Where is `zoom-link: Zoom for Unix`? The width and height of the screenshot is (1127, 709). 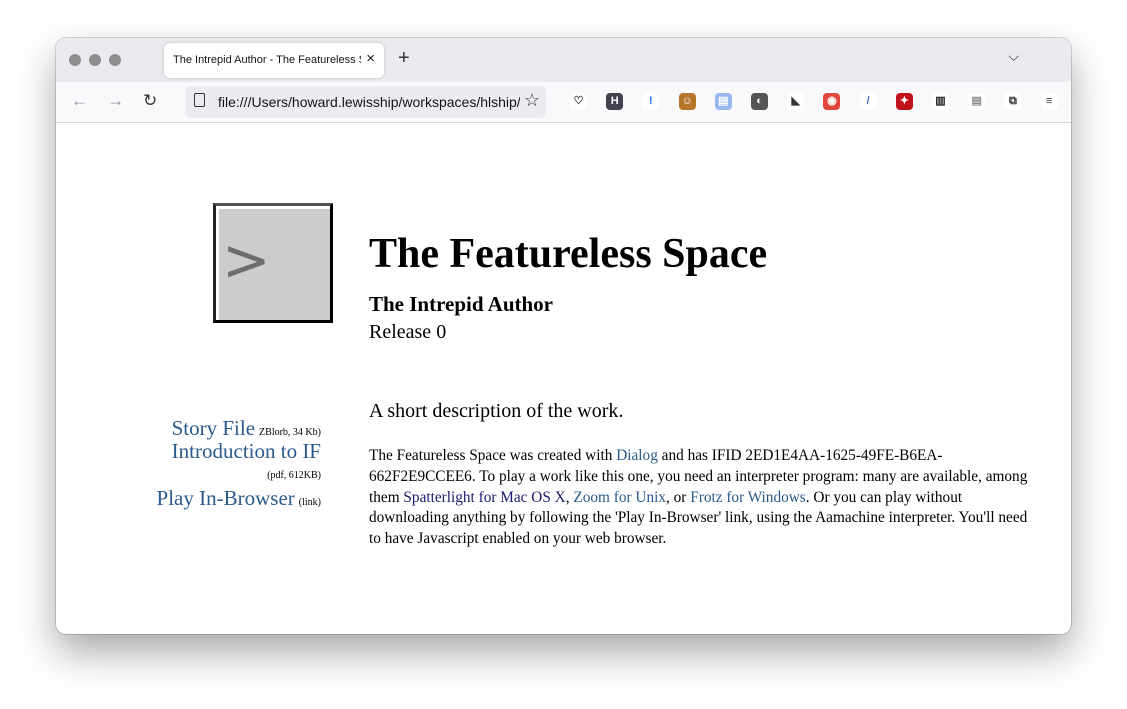
zoom-link: Zoom for Unix is located at coordinates (619, 497).